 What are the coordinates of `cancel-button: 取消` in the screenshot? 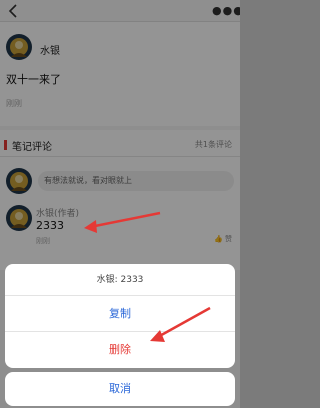 It's located at (120, 389).